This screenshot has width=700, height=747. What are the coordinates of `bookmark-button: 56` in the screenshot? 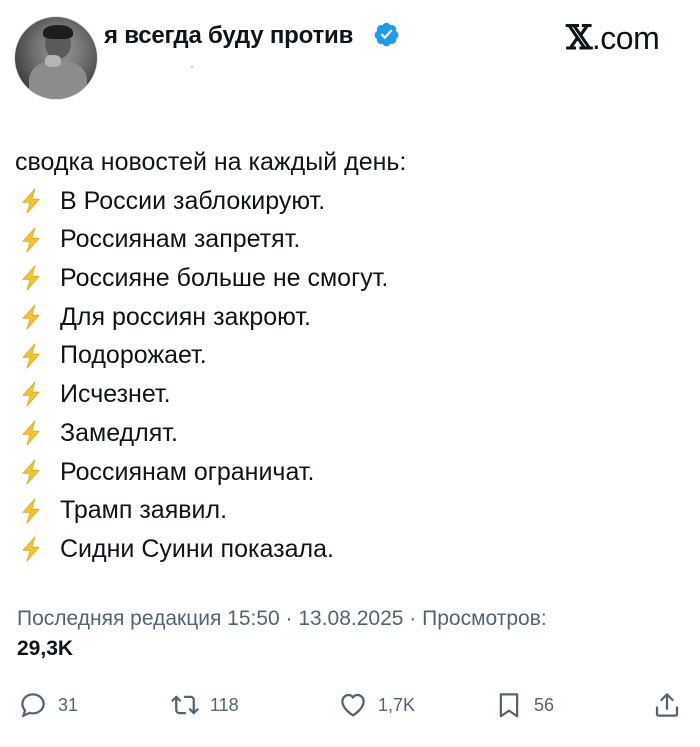 It's located at (524, 705).